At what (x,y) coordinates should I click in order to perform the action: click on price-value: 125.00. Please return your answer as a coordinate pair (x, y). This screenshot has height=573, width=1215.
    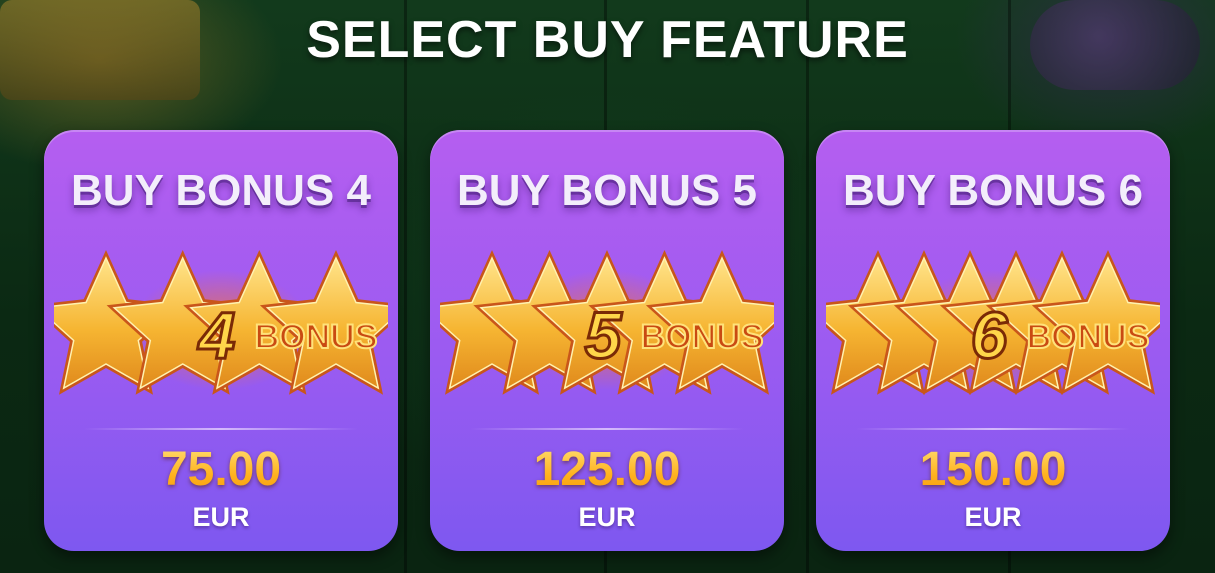
    Looking at the image, I should click on (607, 469).